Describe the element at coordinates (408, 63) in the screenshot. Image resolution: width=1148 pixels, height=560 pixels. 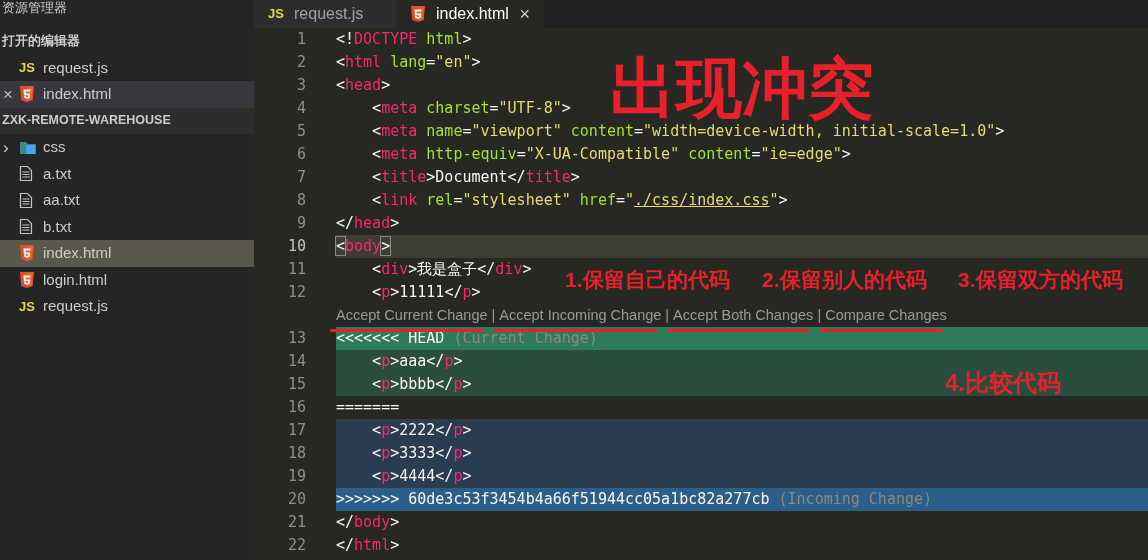
I see `code-line: <html lang="en">` at that location.